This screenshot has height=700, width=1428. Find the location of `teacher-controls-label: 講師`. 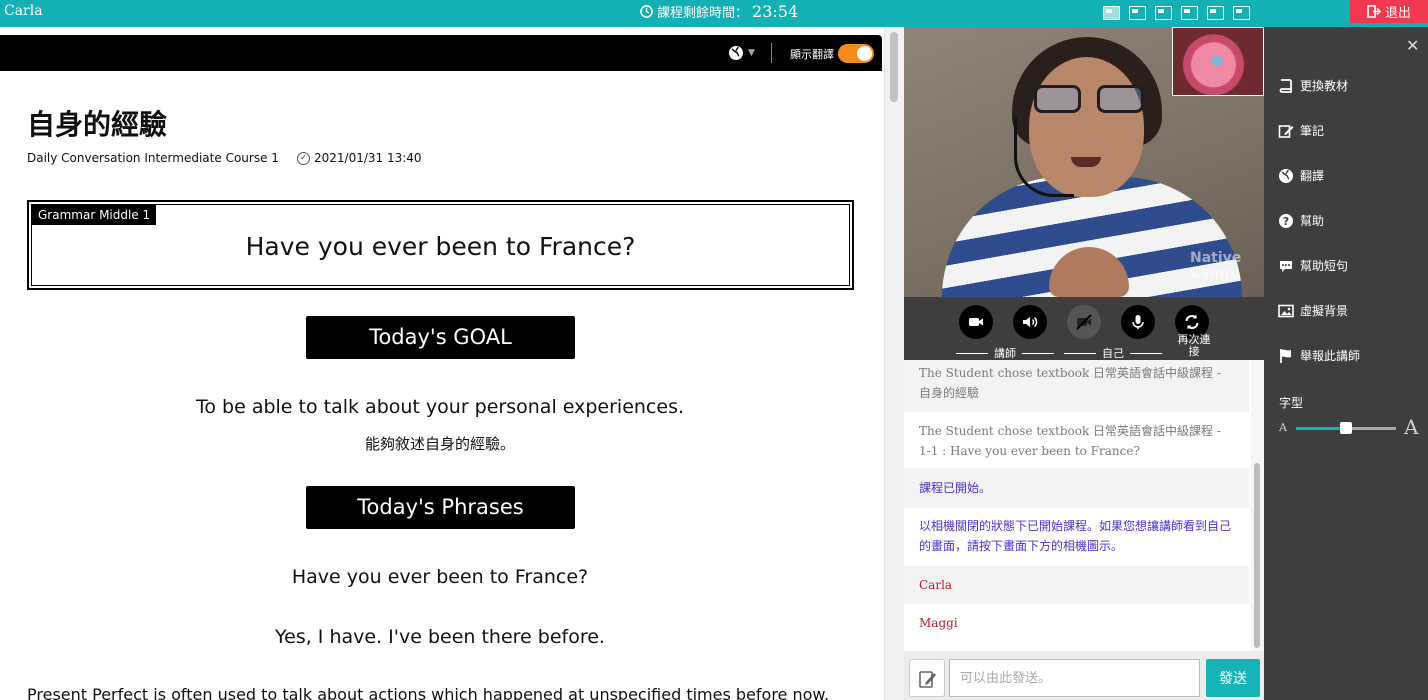

teacher-controls-label: 講師 is located at coordinates (1005, 353).